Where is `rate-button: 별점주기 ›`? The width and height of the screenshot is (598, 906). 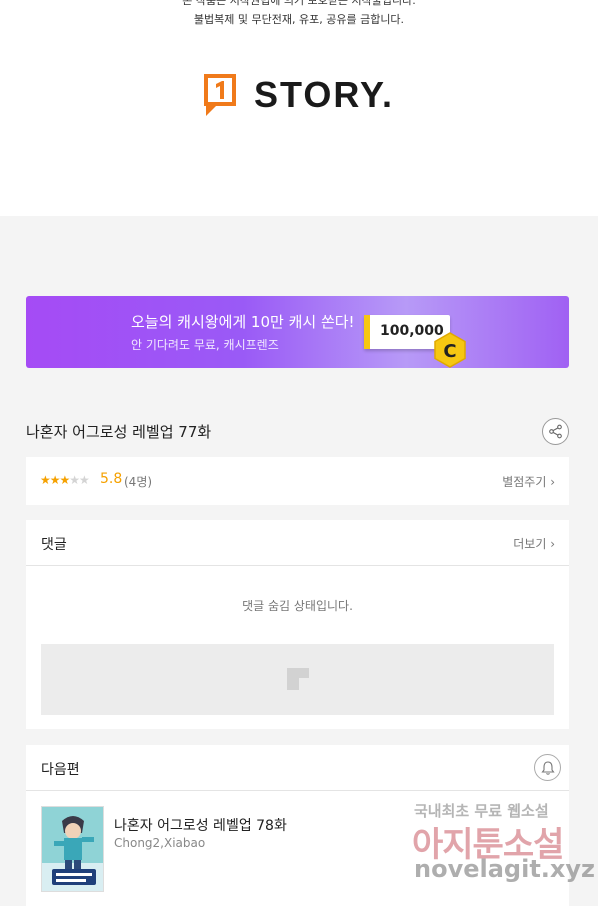 rate-button: 별점주기 › is located at coordinates (528, 481).